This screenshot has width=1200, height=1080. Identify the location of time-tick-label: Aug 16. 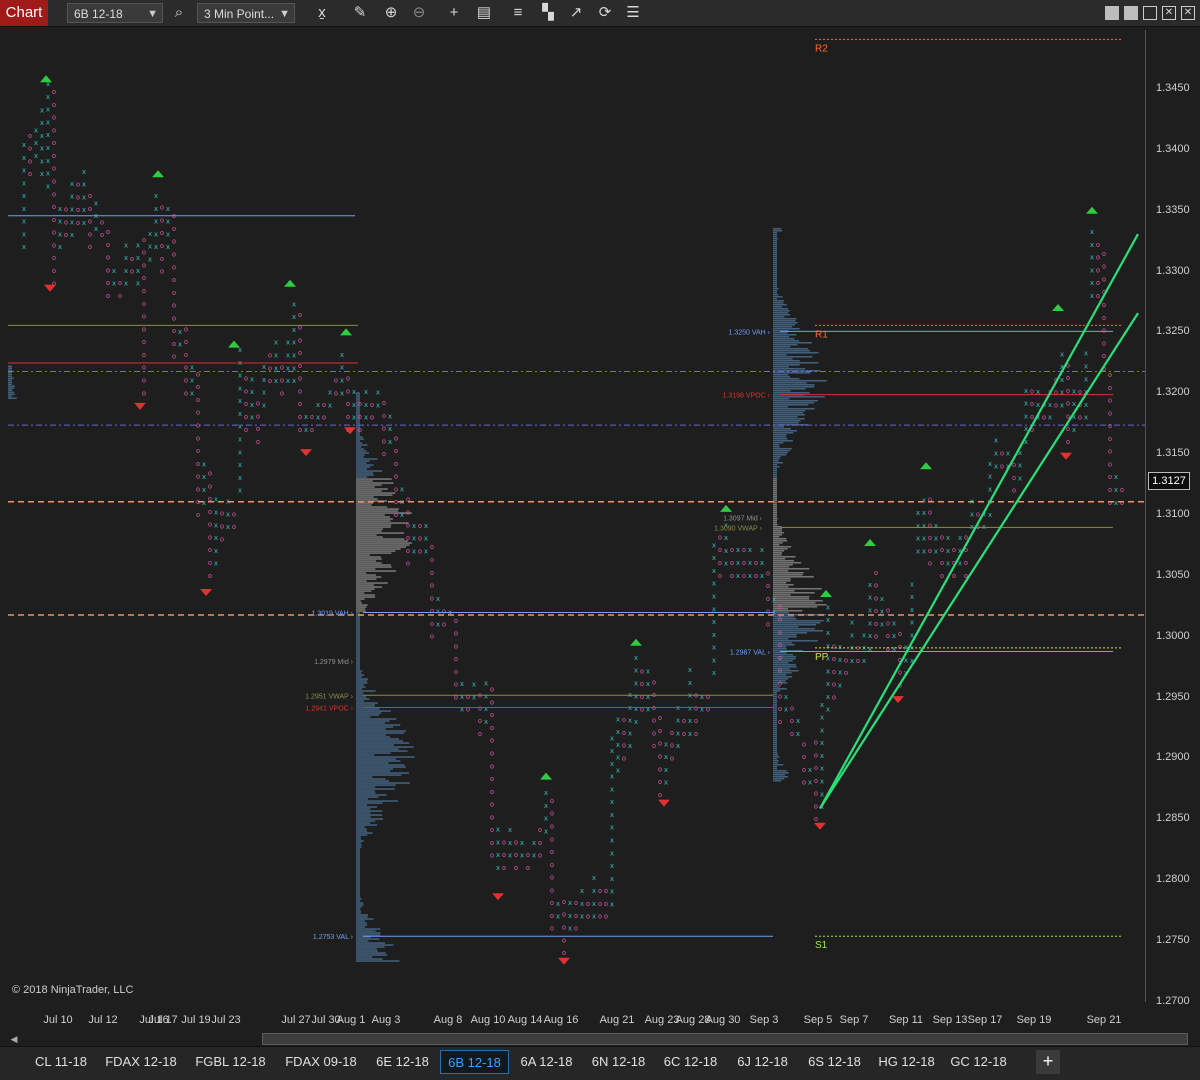
(561, 1020).